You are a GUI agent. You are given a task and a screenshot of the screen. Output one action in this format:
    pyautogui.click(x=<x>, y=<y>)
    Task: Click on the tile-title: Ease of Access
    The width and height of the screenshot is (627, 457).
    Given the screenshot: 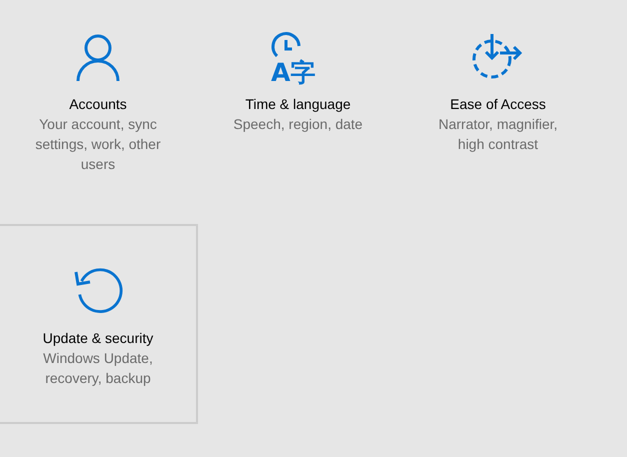 What is the action you would take?
    pyautogui.click(x=498, y=104)
    